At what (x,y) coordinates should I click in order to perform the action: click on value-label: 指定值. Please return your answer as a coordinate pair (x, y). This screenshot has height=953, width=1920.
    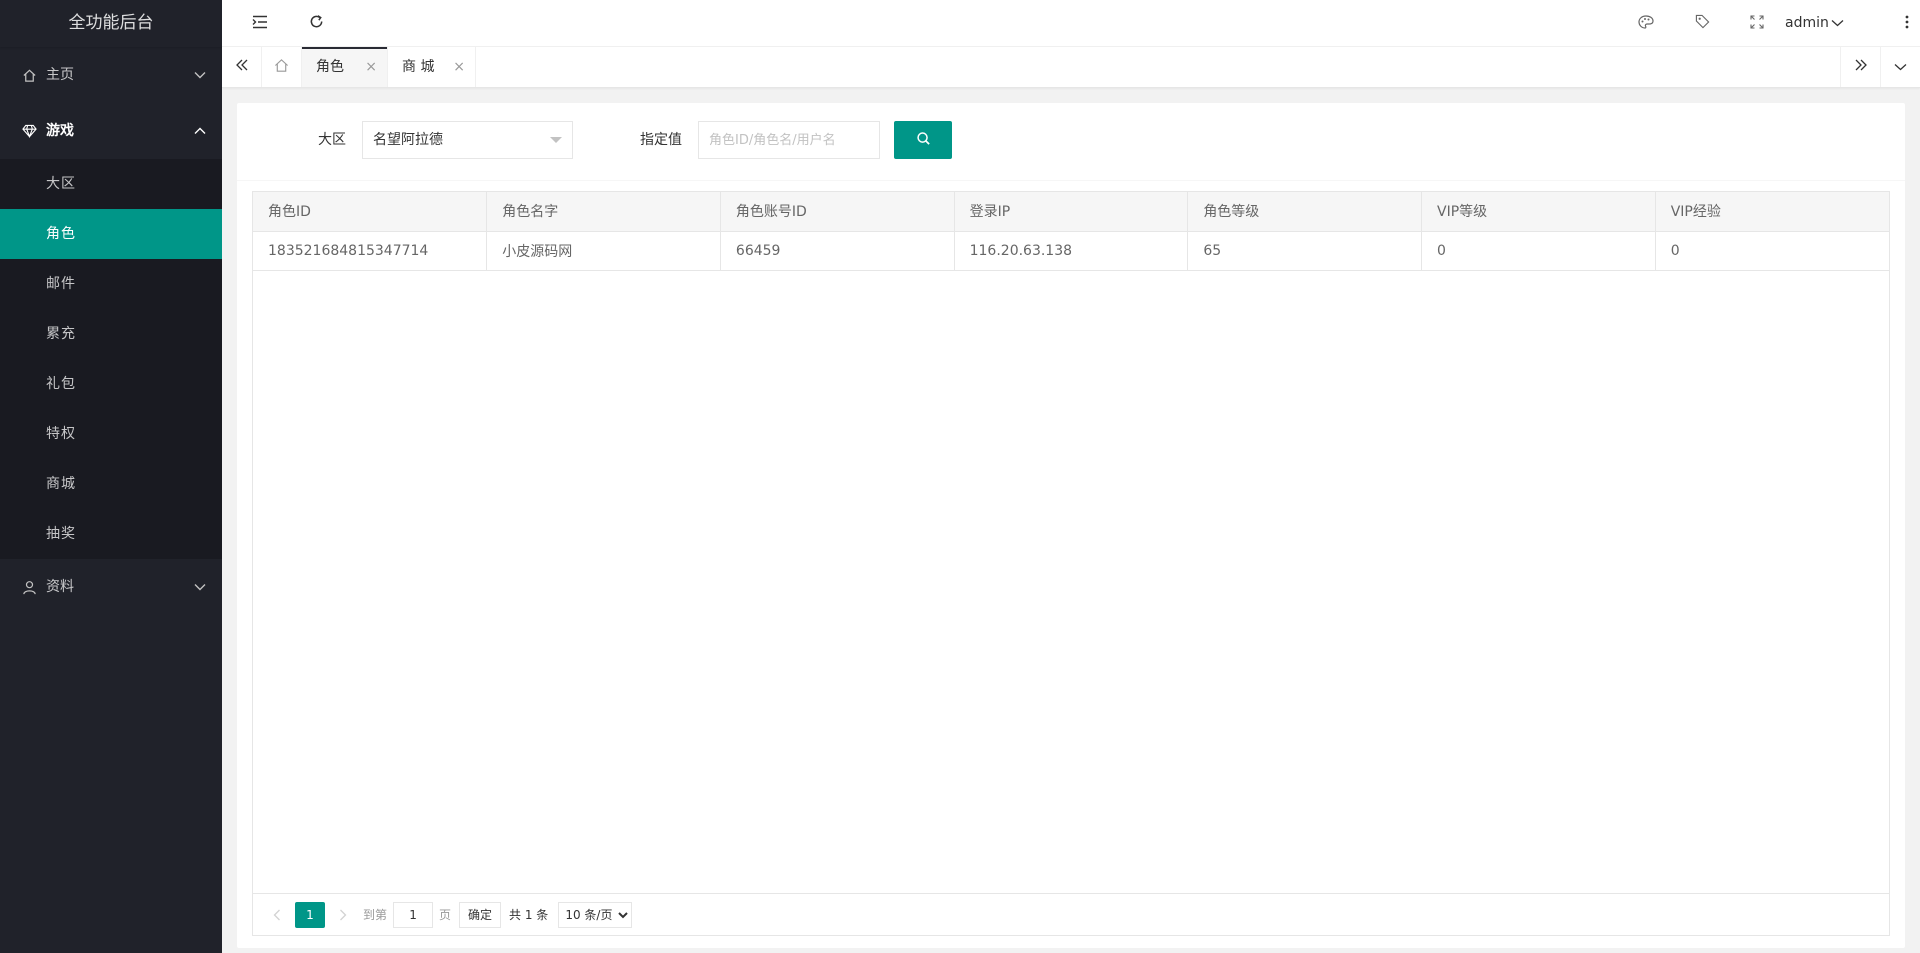
    Looking at the image, I should click on (661, 140).